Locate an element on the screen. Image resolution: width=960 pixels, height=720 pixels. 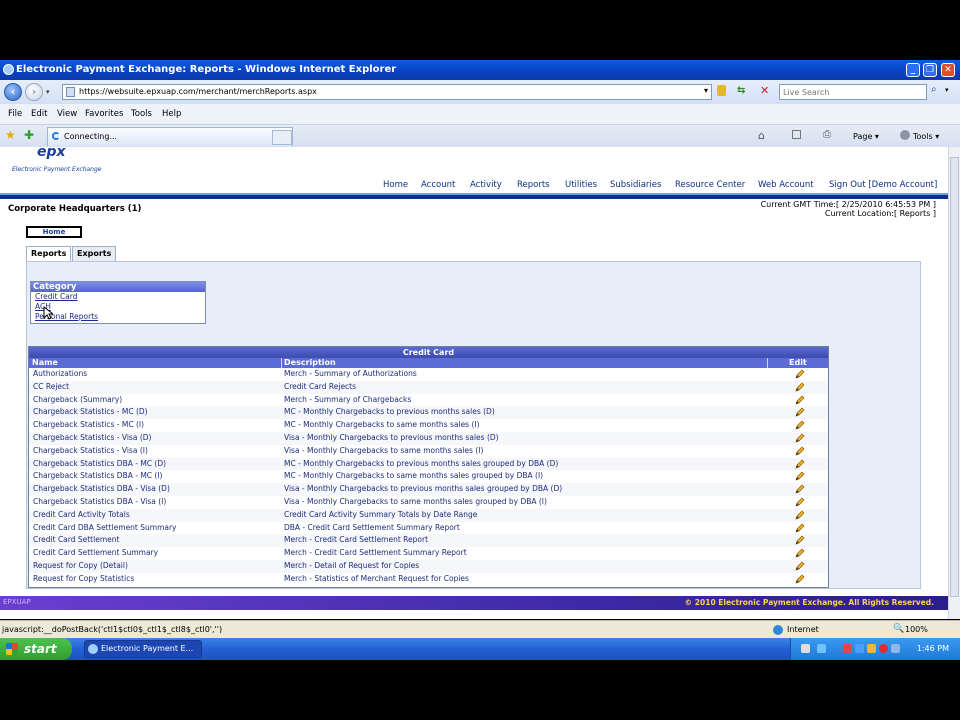
report-name-link: Chargeback Statistics DBA - Visa (D) is located at coordinates (101, 489).